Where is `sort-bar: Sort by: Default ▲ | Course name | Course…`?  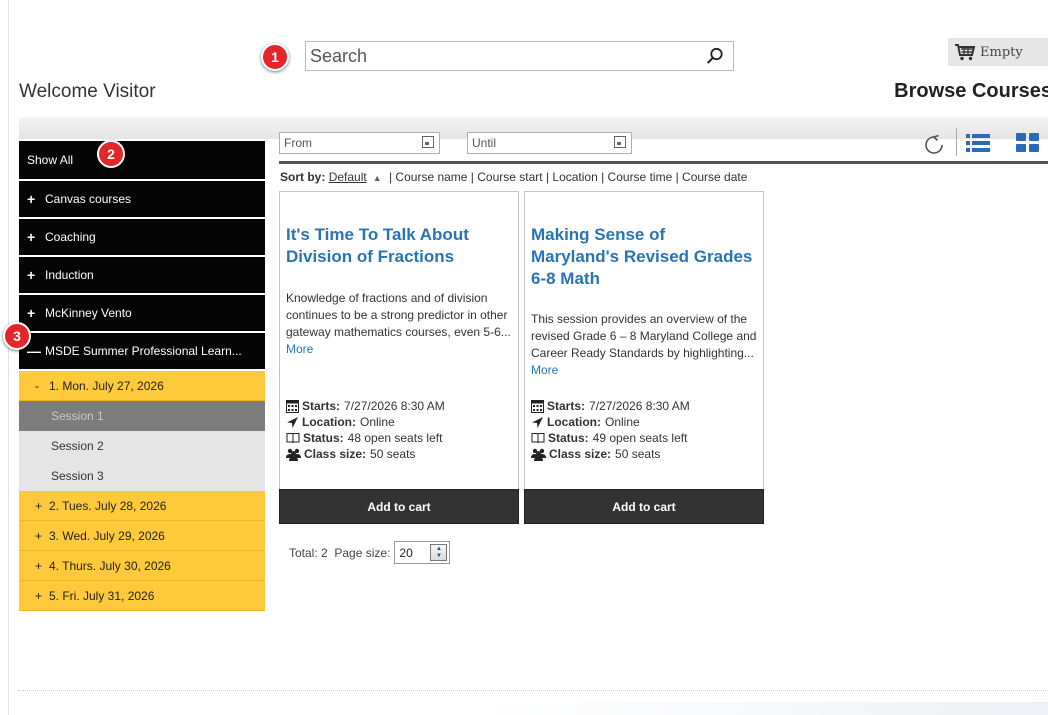 sort-bar: Sort by: Default ▲ | Course name | Course… is located at coordinates (513, 177).